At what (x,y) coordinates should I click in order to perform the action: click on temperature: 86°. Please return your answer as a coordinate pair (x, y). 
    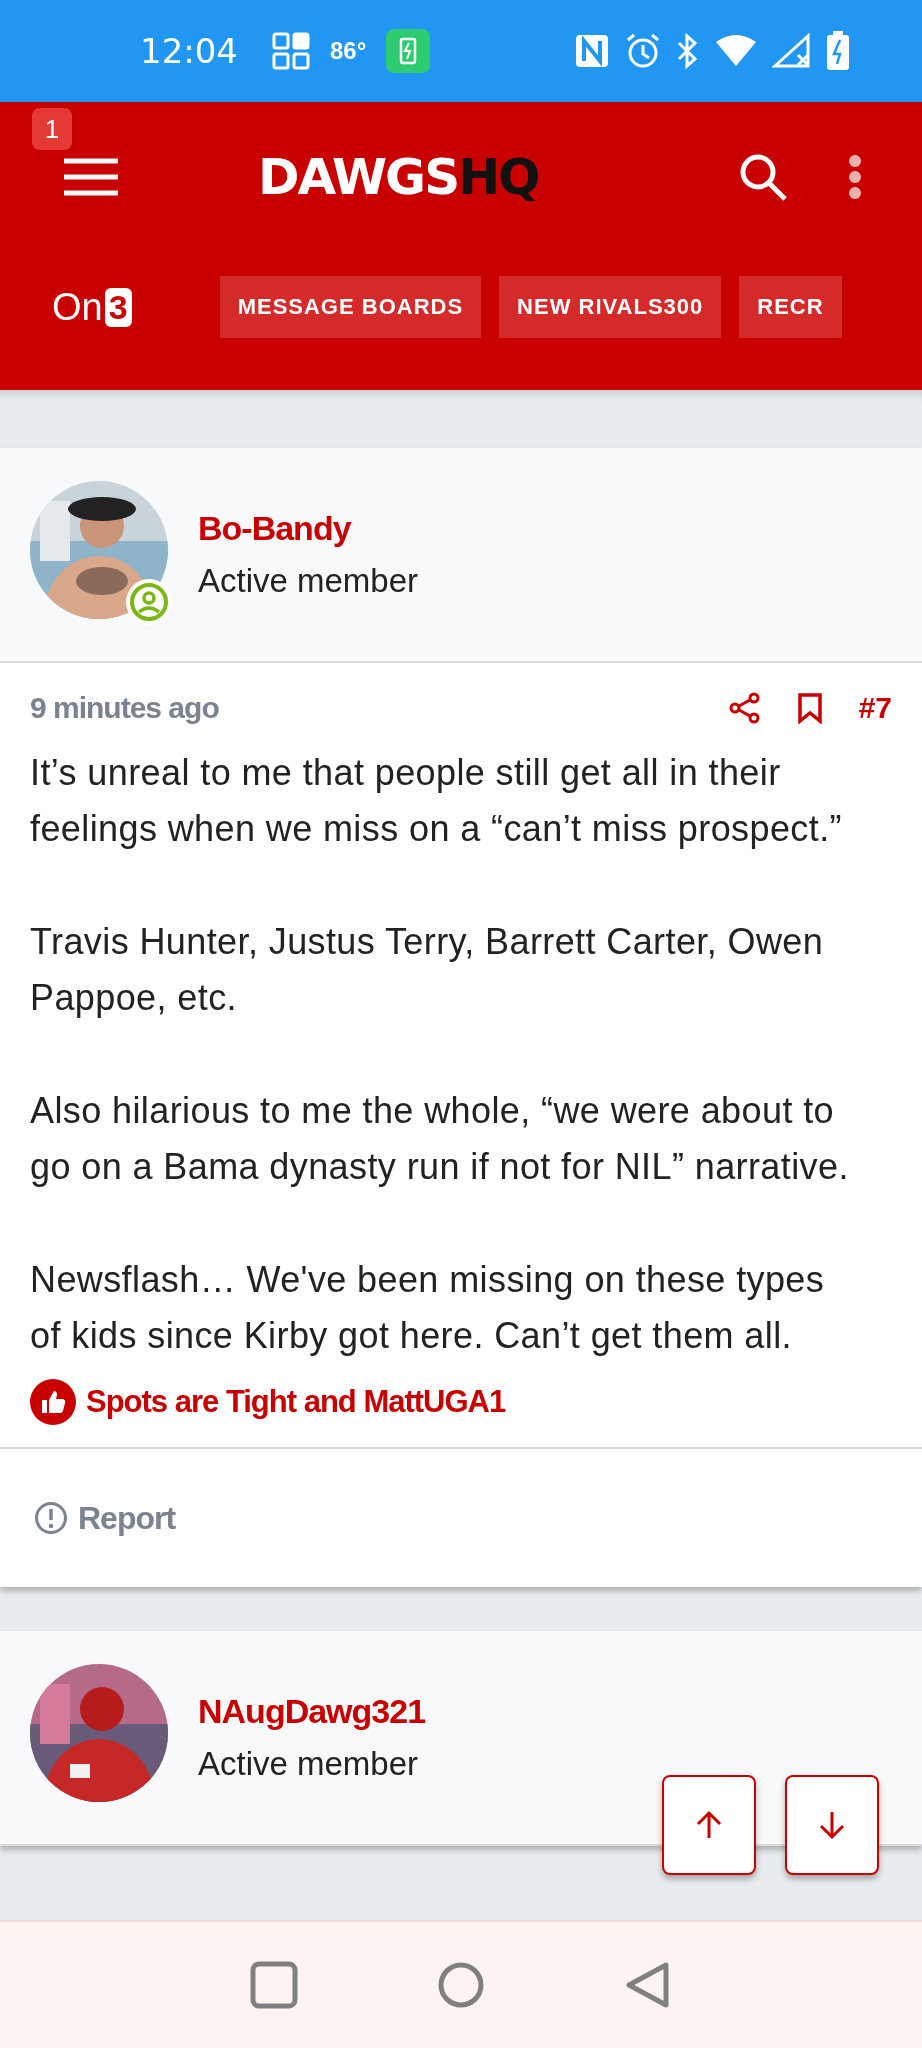
    Looking at the image, I should click on (348, 51).